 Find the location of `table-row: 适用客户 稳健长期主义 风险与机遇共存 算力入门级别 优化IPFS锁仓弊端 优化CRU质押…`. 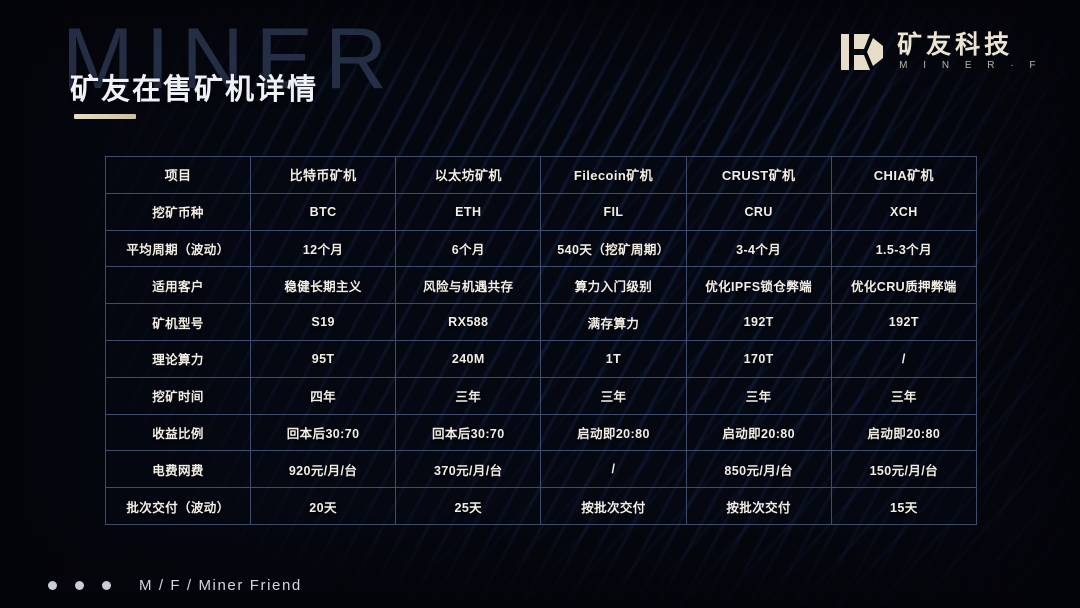

table-row: 适用客户 稳健长期主义 风险与机遇共存 算力入门级别 优化IPFS锁仓弊端 优化CRU质押… is located at coordinates (541, 285).